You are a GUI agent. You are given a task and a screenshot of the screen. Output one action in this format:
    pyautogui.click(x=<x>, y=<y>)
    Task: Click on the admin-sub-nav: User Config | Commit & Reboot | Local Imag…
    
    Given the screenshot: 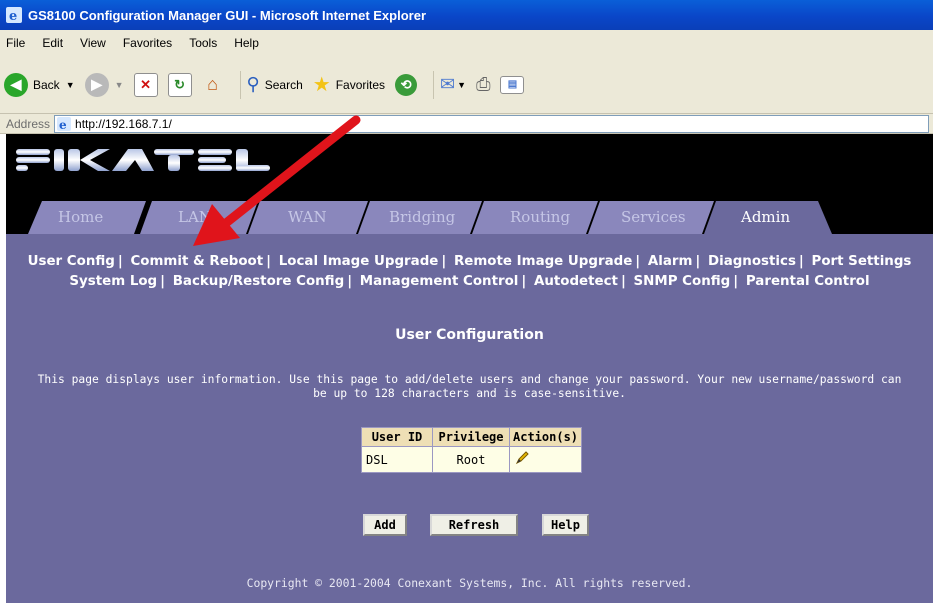 What is the action you would take?
    pyautogui.click(x=469, y=272)
    